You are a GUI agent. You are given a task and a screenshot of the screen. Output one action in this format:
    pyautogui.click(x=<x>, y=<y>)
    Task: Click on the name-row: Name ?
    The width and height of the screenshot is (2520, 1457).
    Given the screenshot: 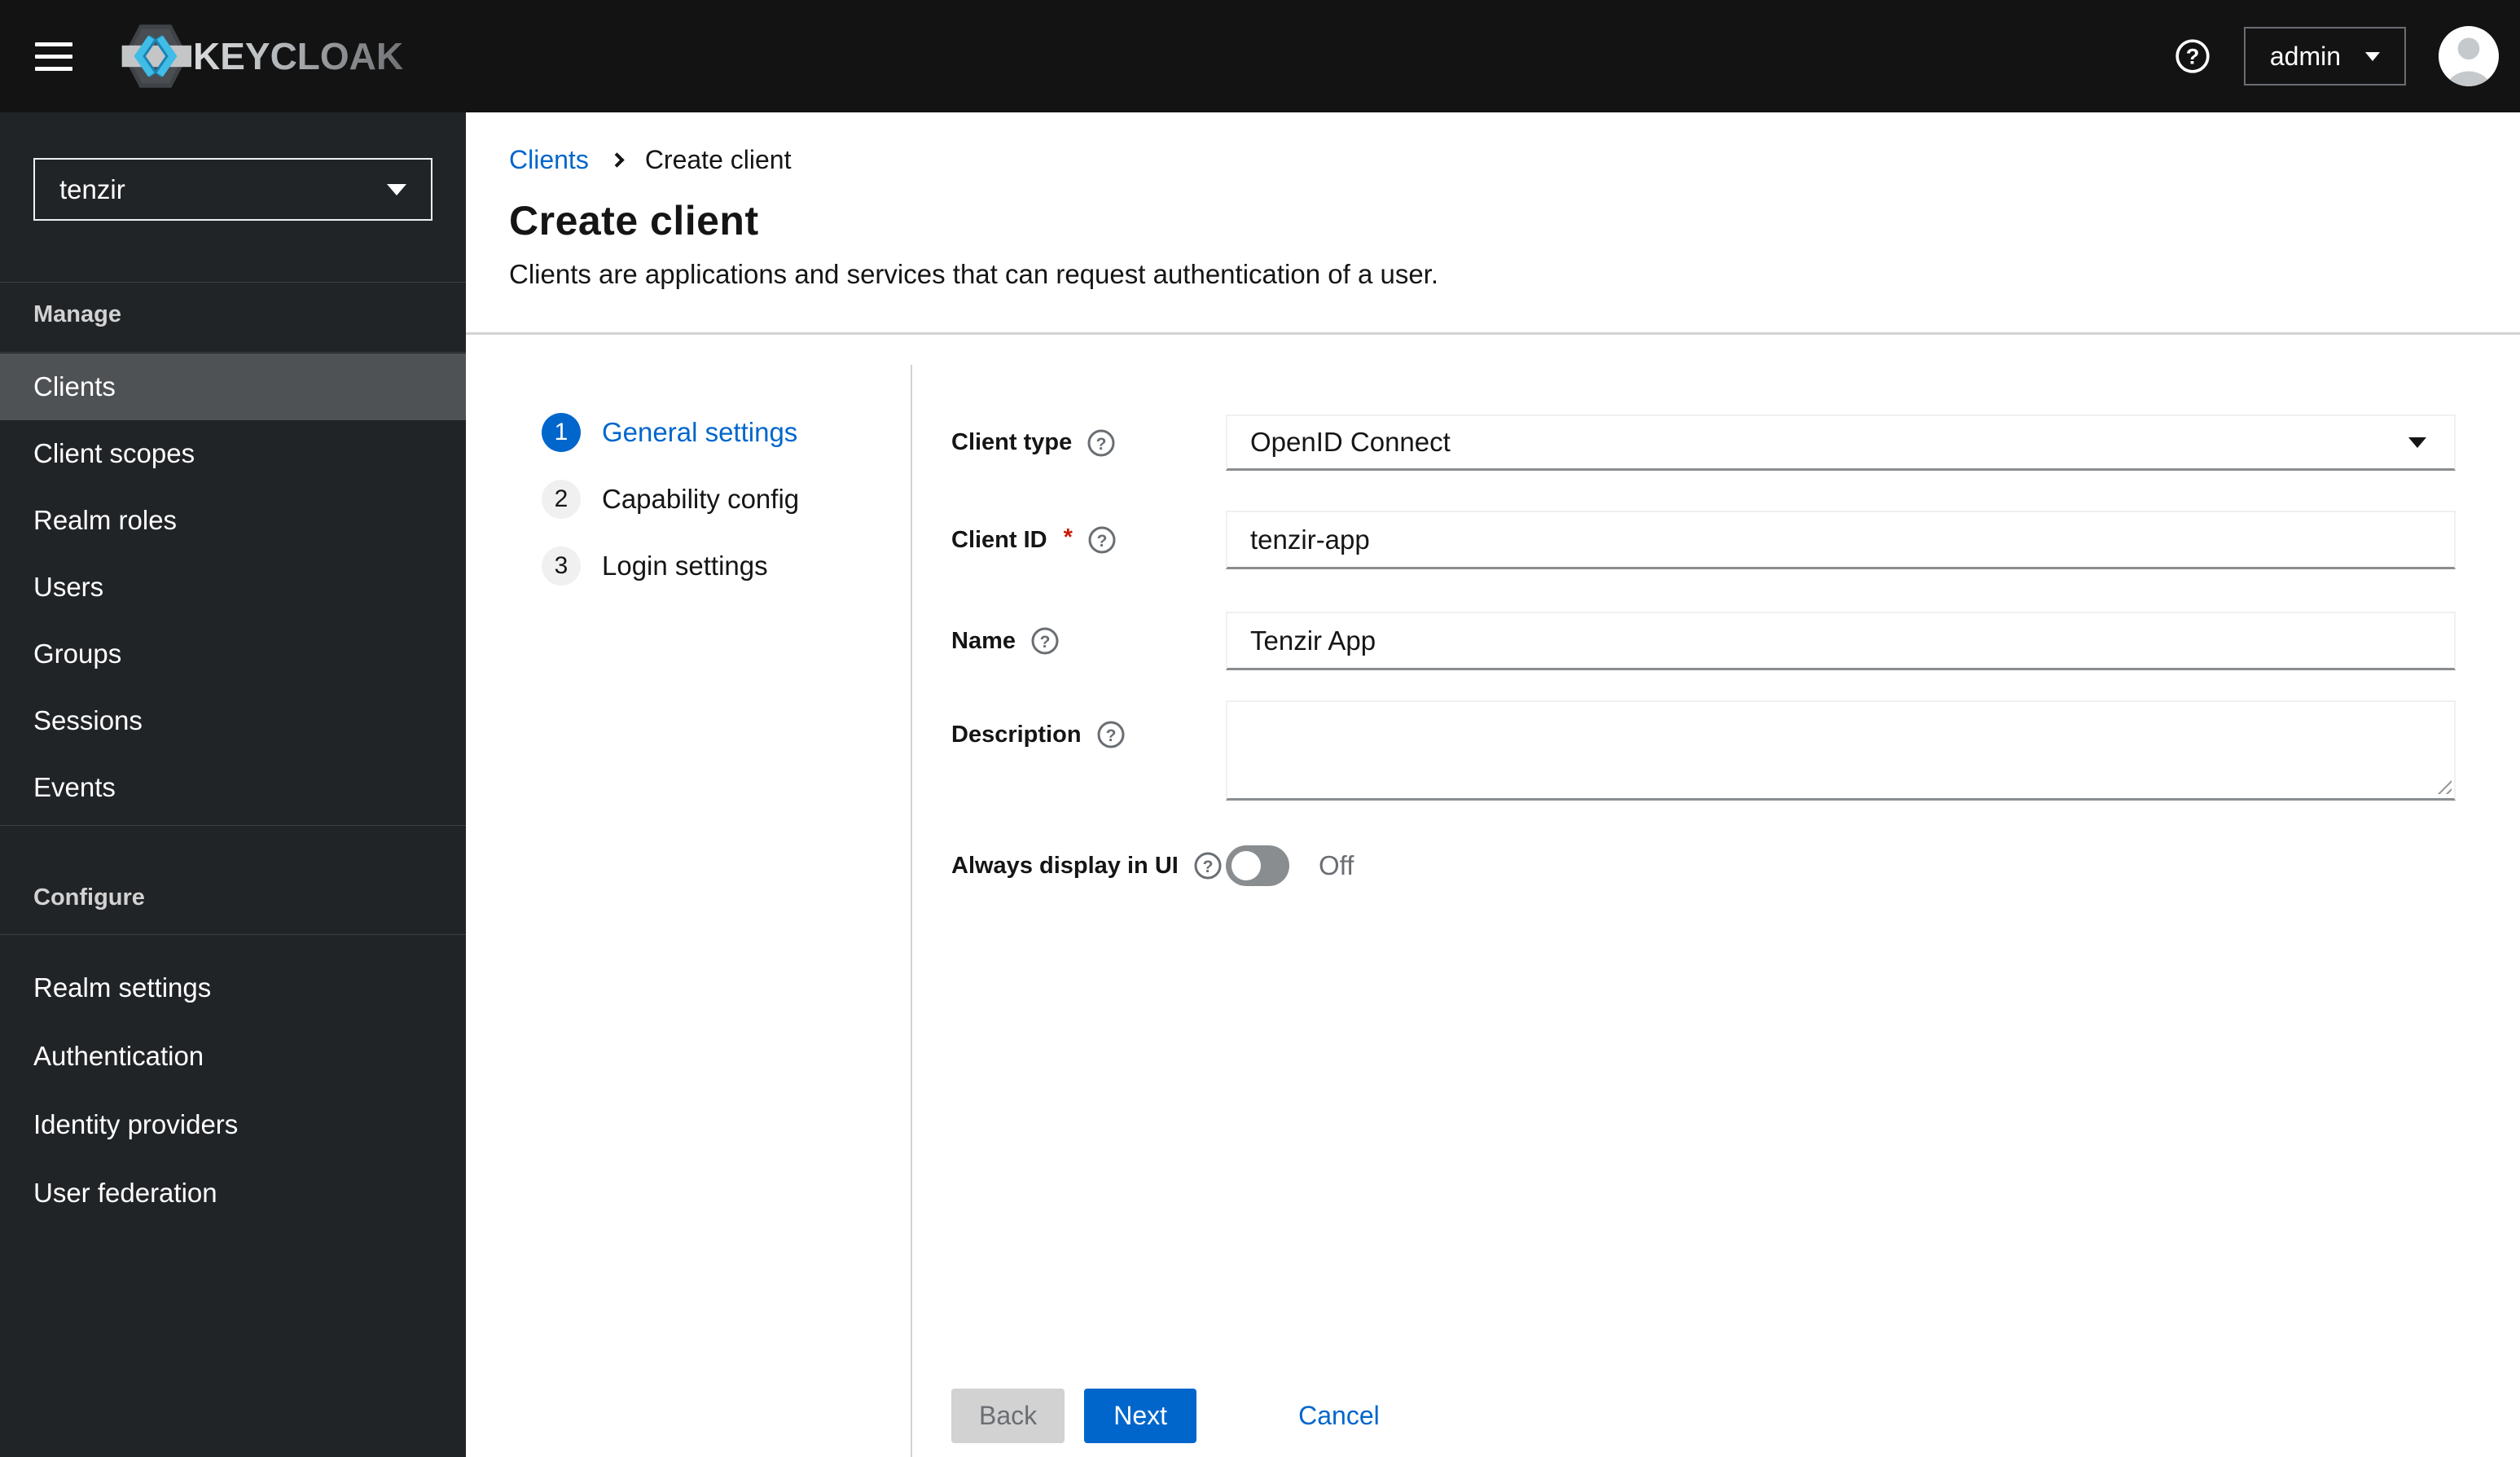 What is the action you would take?
    pyautogui.click(x=1704, y=641)
    